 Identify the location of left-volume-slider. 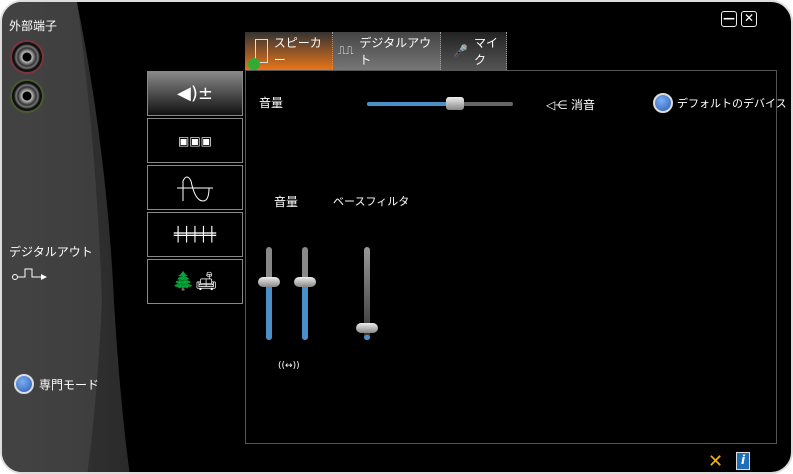
(269, 293).